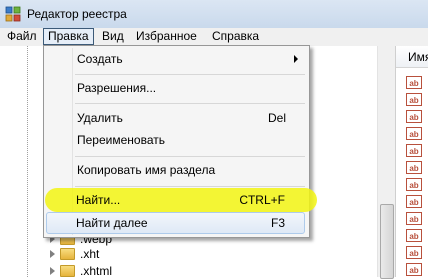 This screenshot has width=428, height=280. What do you see at coordinates (412, 57) in the screenshot?
I see `column-header-name: Имя` at bounding box center [412, 57].